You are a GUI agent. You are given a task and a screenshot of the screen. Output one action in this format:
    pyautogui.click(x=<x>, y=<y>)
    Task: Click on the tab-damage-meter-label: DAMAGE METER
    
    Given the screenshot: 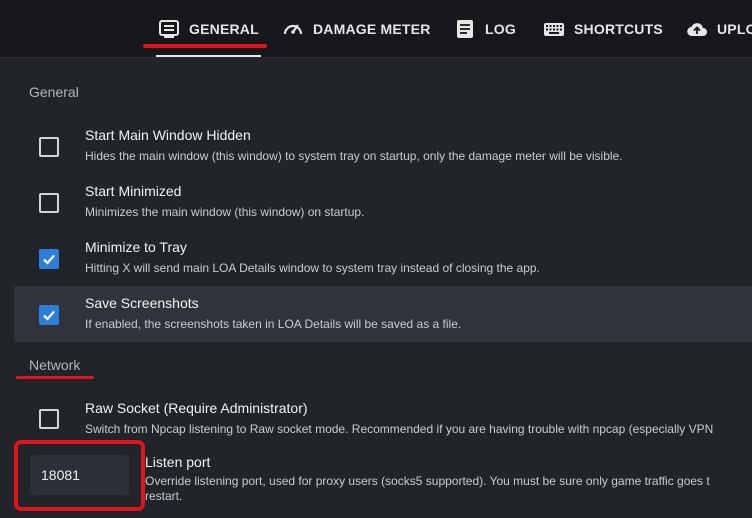 What is the action you would take?
    pyautogui.click(x=372, y=29)
    